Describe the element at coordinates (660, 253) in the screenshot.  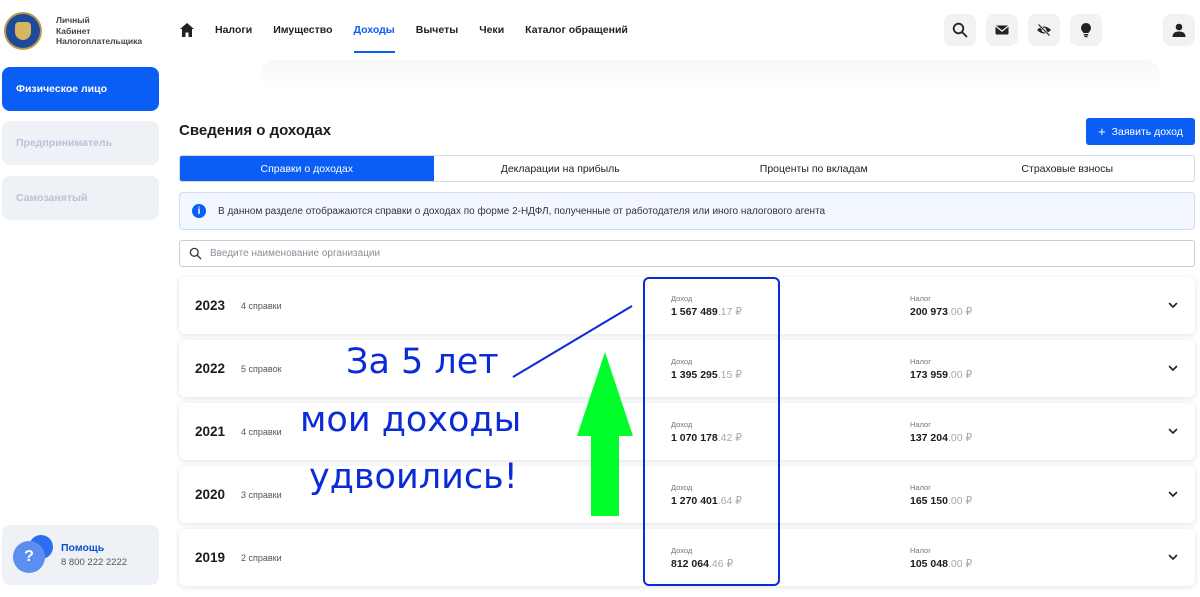
I see `organization-search-input` at that location.